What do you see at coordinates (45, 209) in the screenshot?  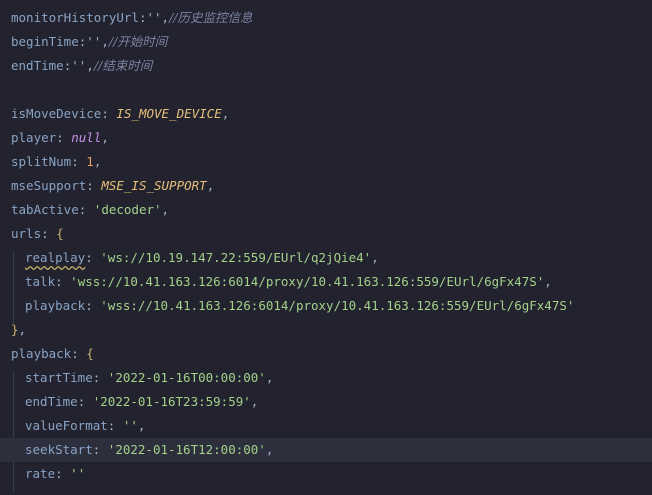 I see `property-key: tabActive` at bounding box center [45, 209].